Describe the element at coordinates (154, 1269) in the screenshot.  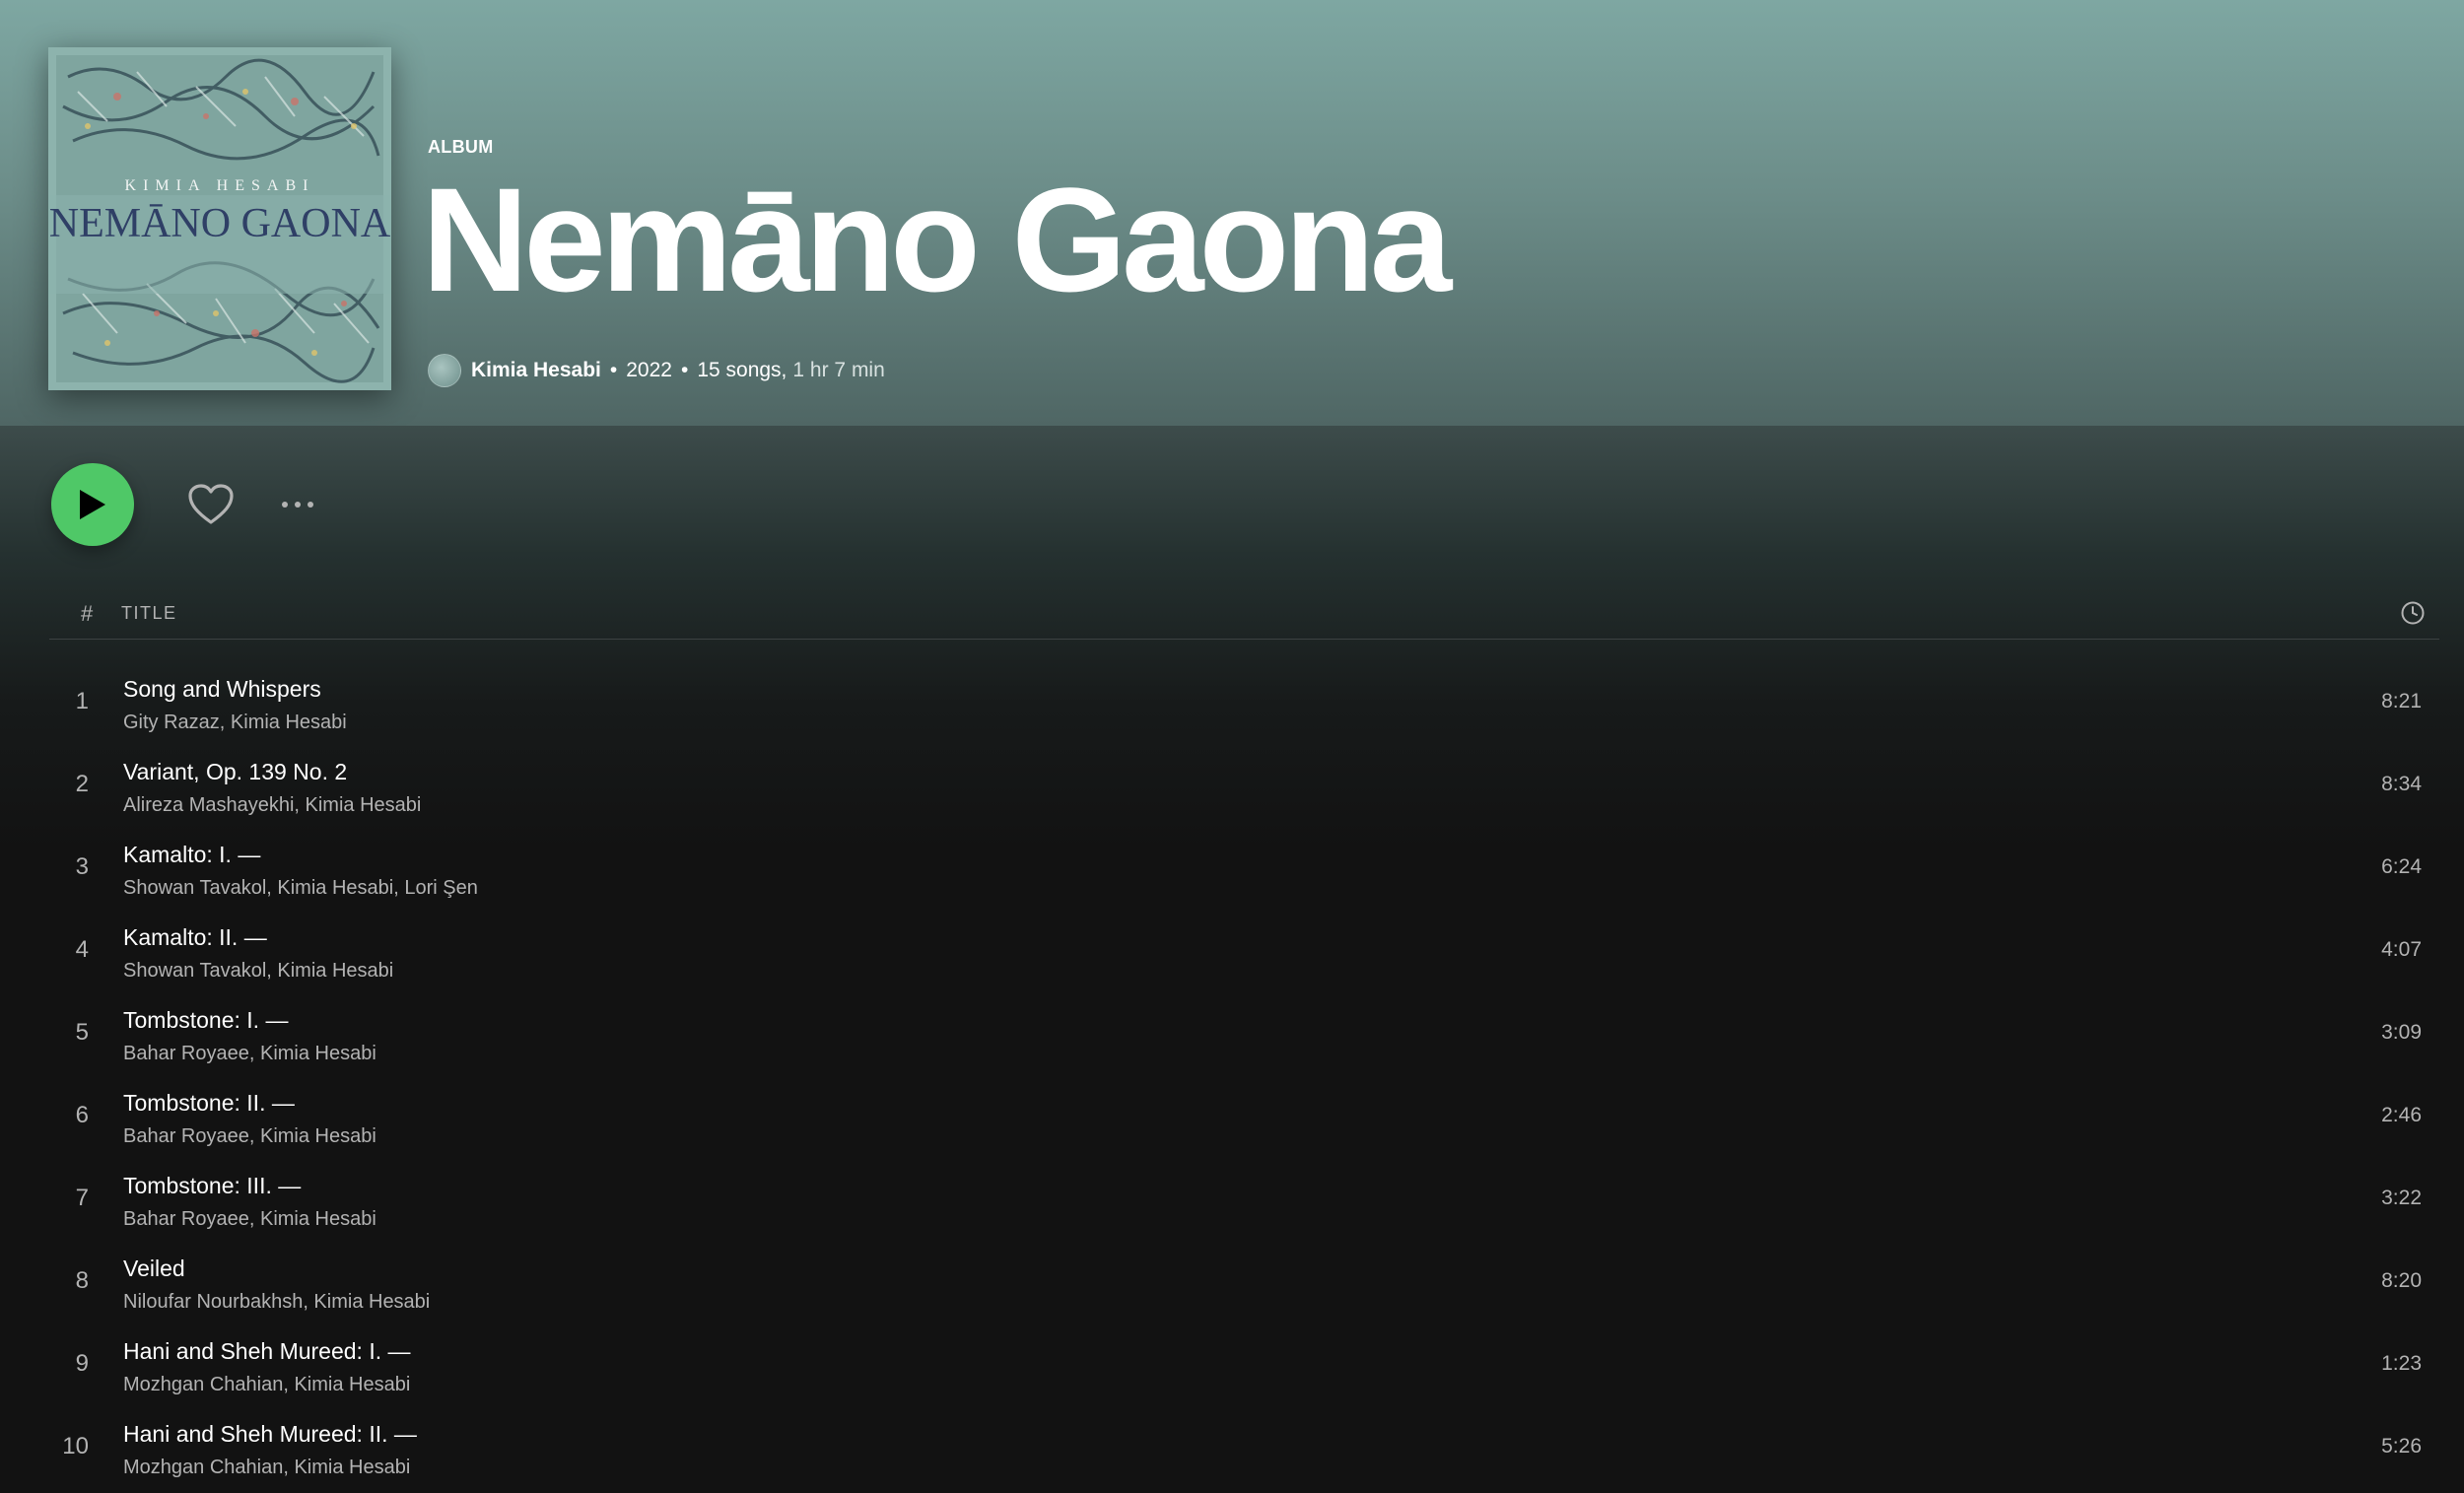
I see `track-title: Veiled` at that location.